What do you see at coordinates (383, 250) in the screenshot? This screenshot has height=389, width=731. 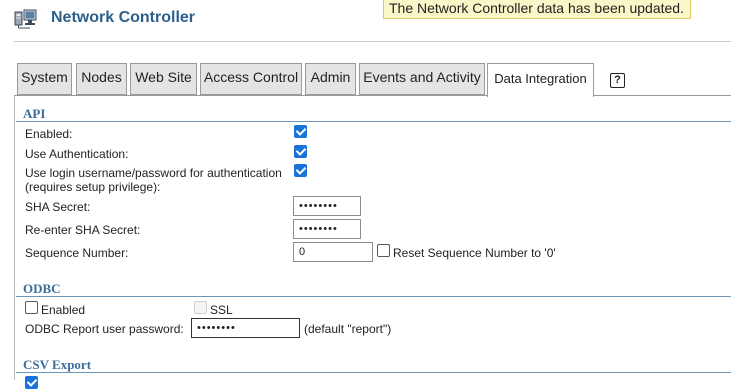 I see `reset-sequence-checkbox` at bounding box center [383, 250].